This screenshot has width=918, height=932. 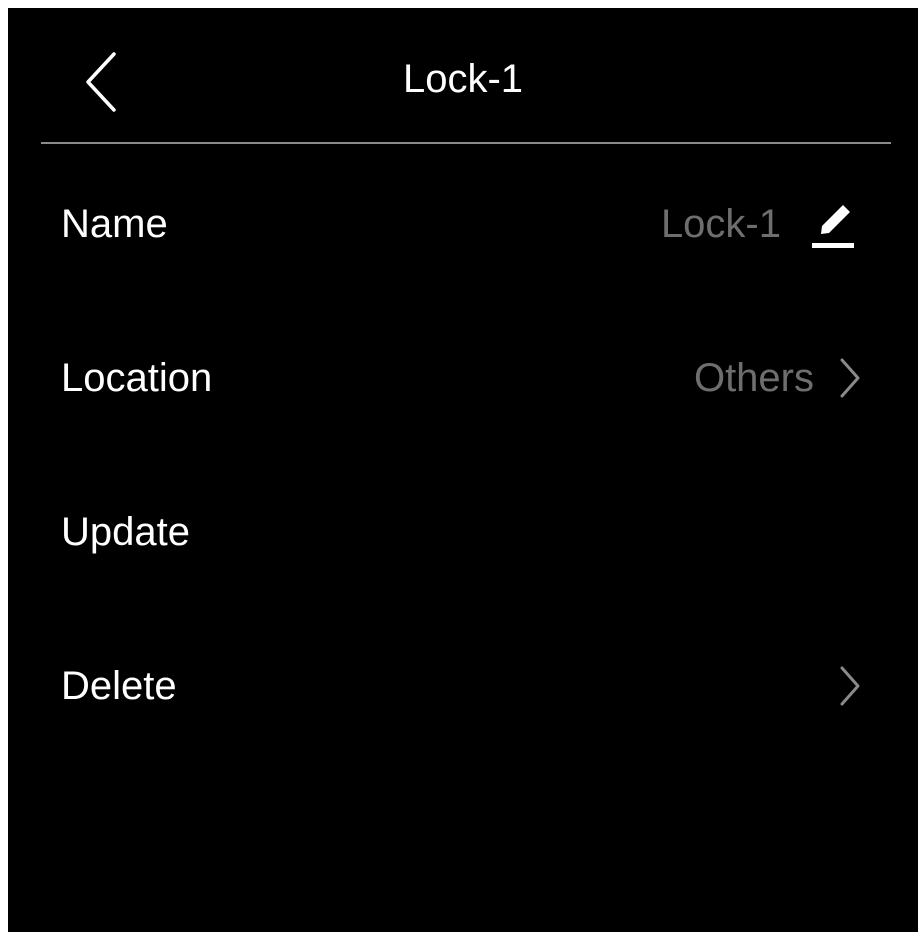 What do you see at coordinates (463, 532) in the screenshot?
I see `update-row: Update` at bounding box center [463, 532].